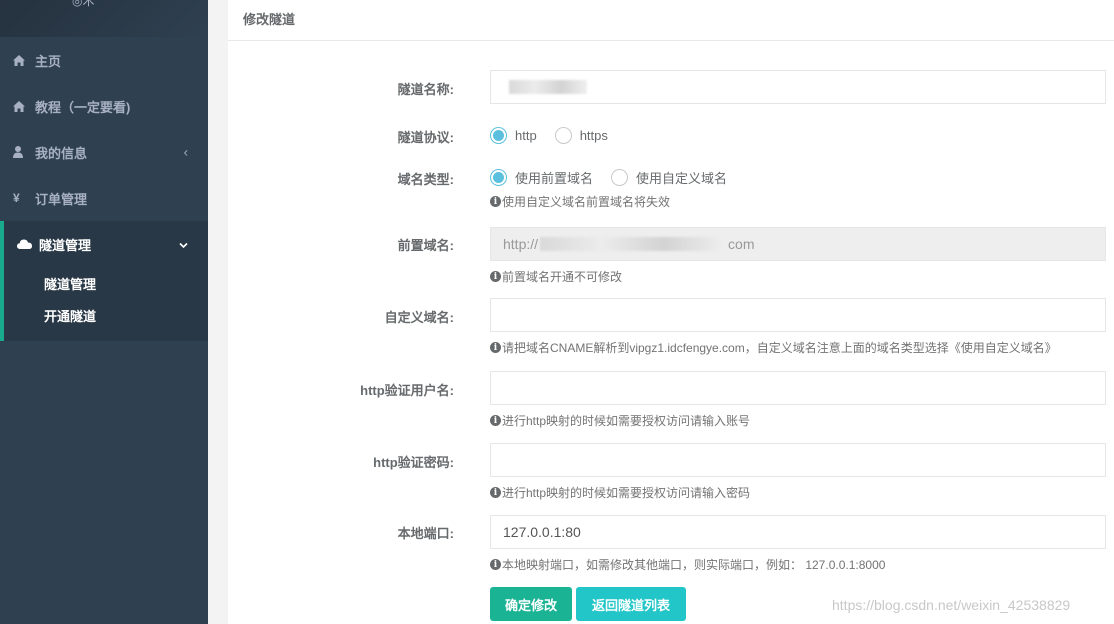  I want to click on help-text: 前置域名开通不可修改, so click(562, 277).